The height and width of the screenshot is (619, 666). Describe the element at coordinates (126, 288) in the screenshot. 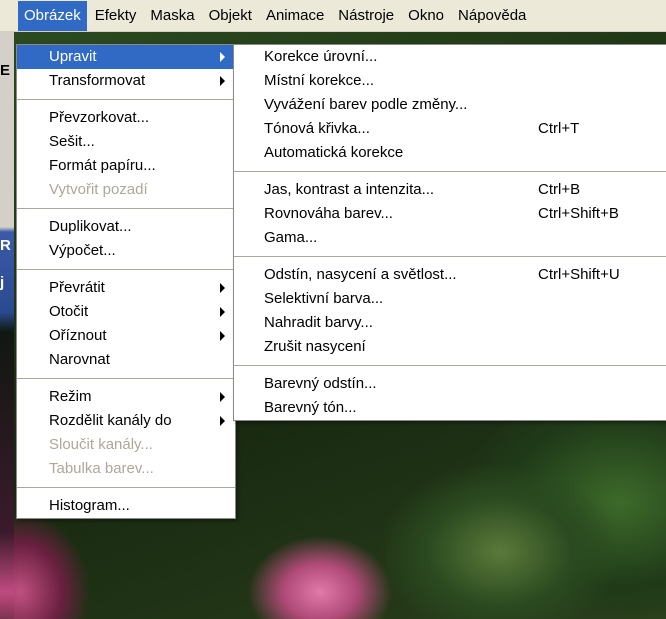

I see `menu-item-prevratit: Převrátit` at that location.